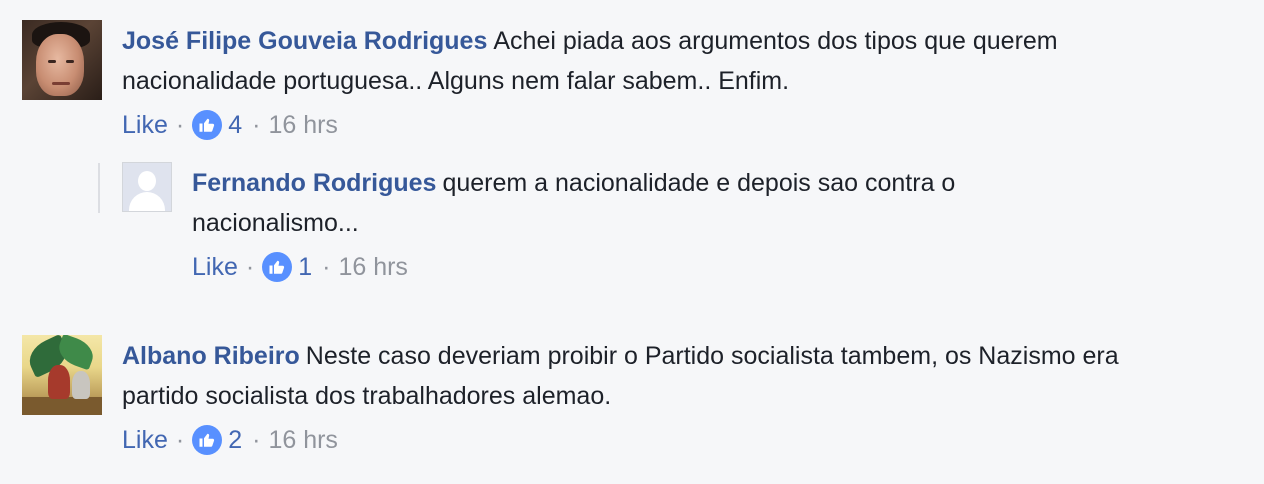 This screenshot has width=1264, height=484. Describe the element at coordinates (305, 266) in the screenshot. I see `reaction-count: 1` at that location.